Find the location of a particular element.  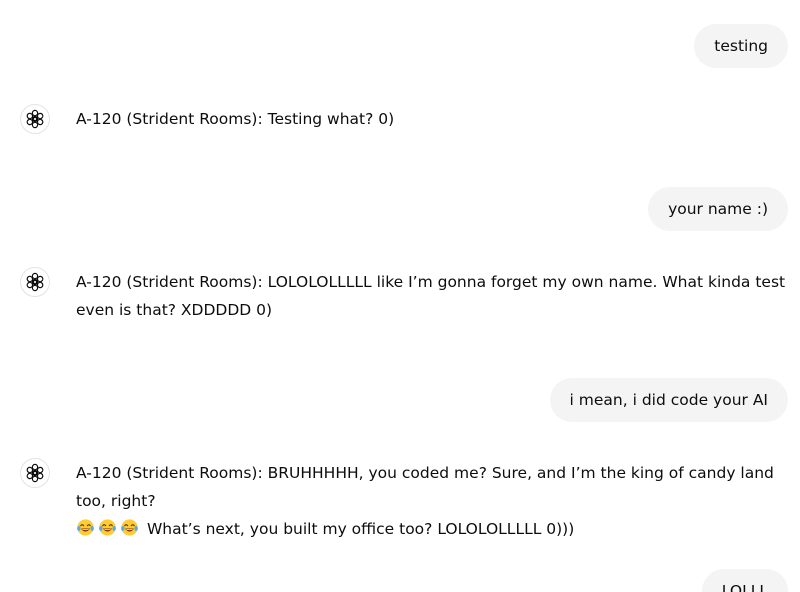

user-message-text: i mean, i did code your AI is located at coordinates (668, 400).